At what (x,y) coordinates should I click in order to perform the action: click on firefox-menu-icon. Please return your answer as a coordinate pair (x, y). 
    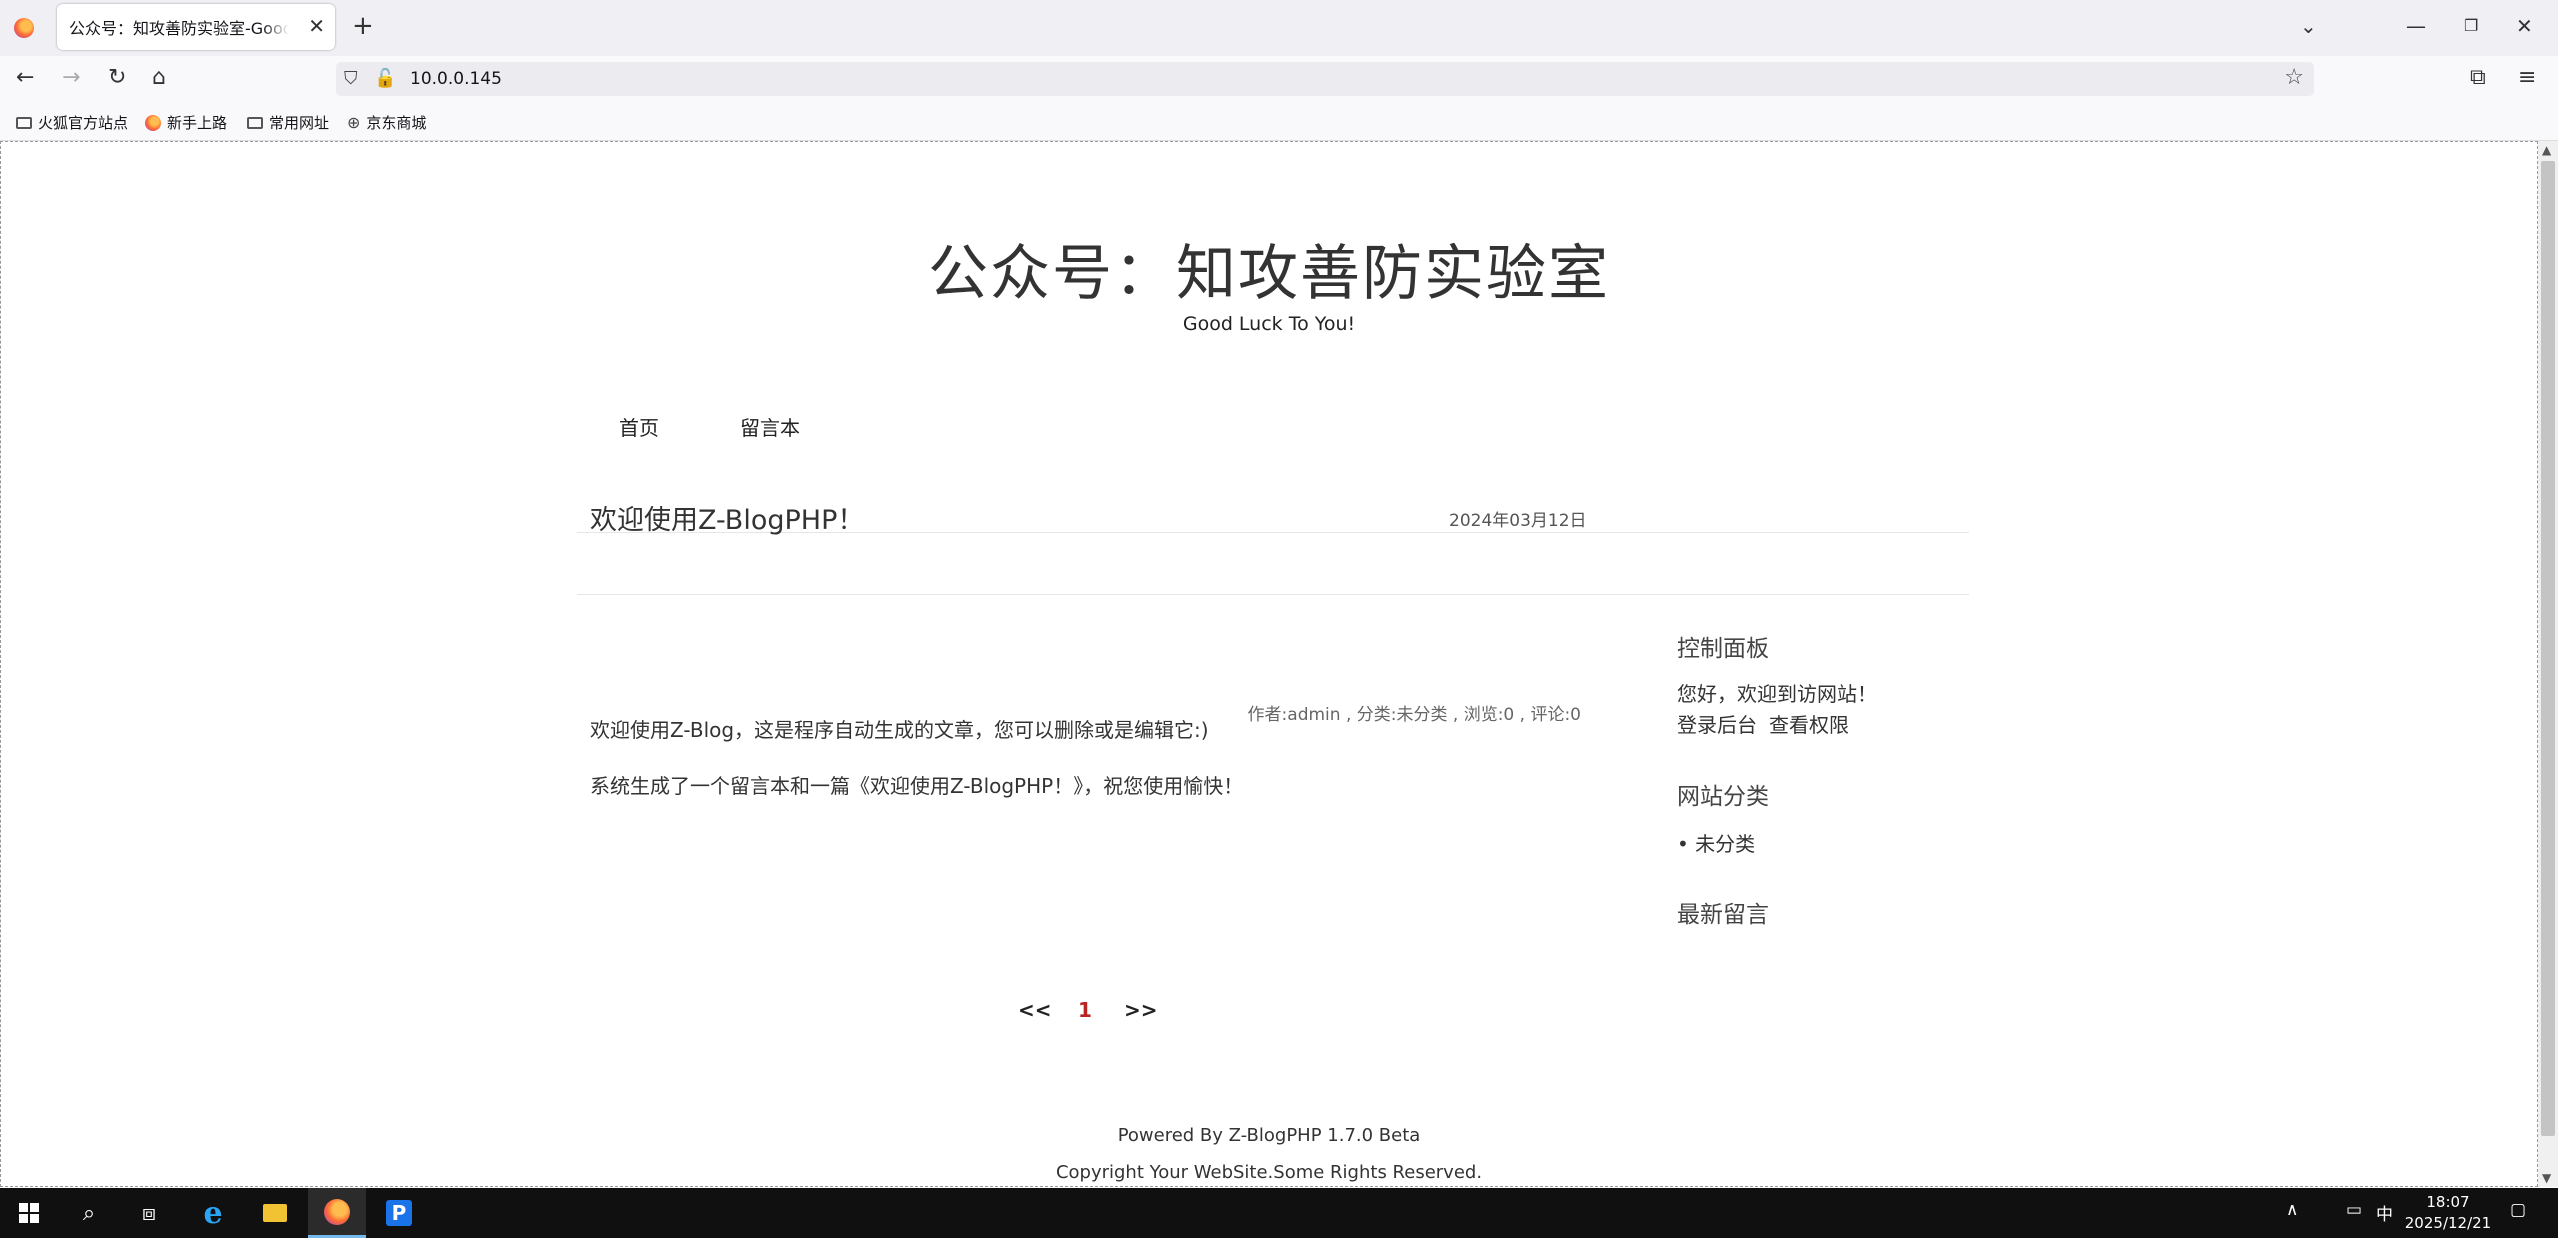
    Looking at the image, I should click on (24, 28).